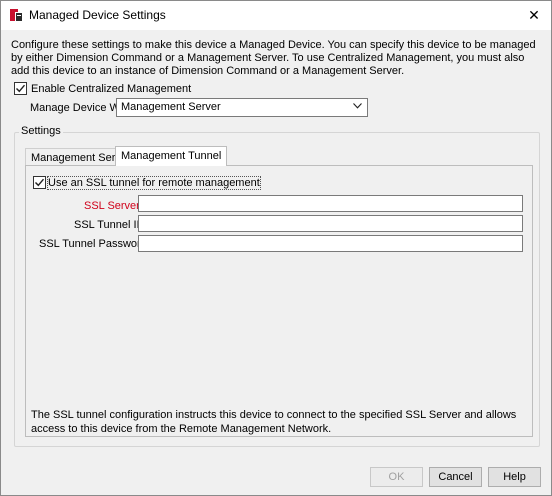 This screenshot has height=496, width=552. Describe the element at coordinates (330, 243) in the screenshot. I see `ssl-tunnel-password-input` at that location.